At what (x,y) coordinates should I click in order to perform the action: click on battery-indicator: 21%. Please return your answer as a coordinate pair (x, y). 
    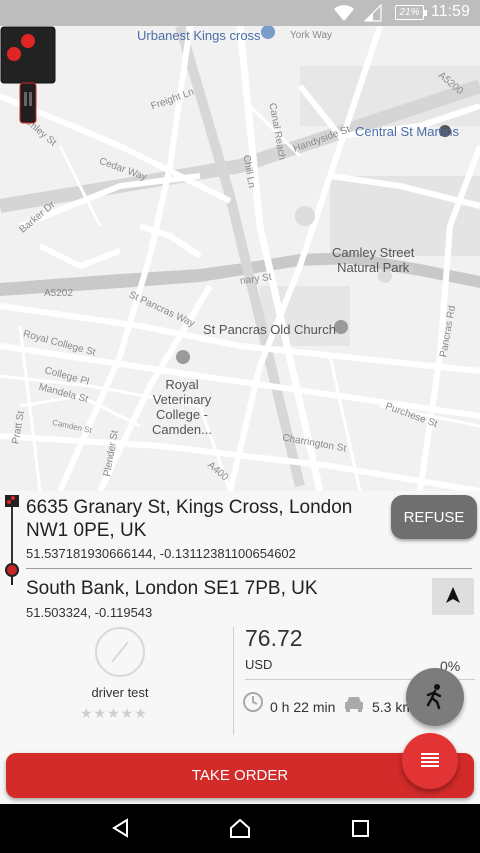
    Looking at the image, I should click on (411, 12).